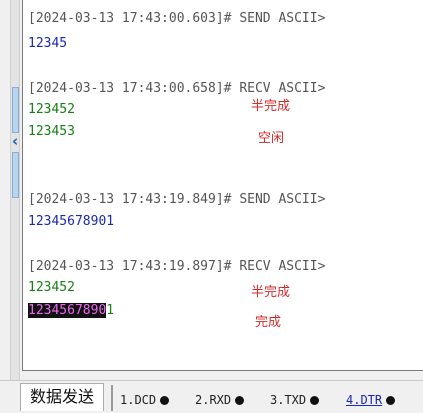 The image size is (423, 413). What do you see at coordinates (268, 322) in the screenshot?
I see `annotation-complete: 完成` at bounding box center [268, 322].